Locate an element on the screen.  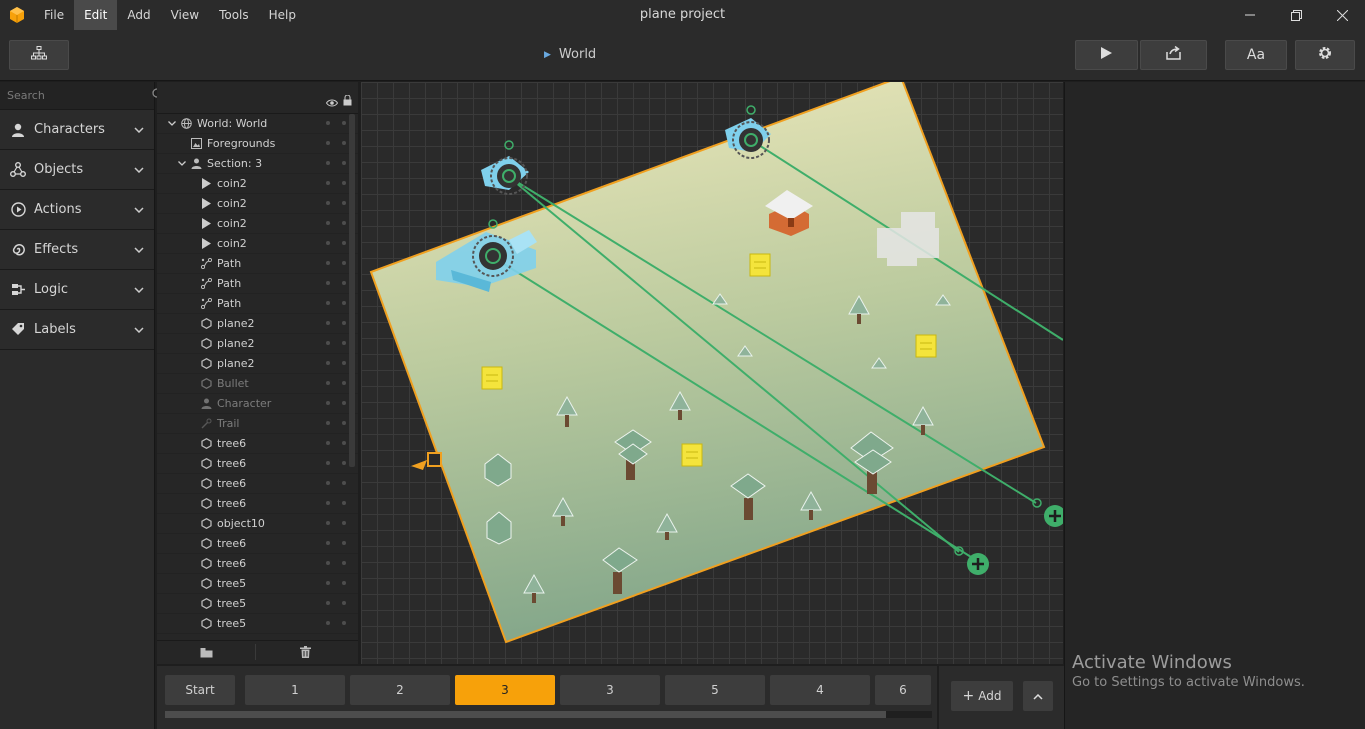
restore-button is located at coordinates (1296, 15).